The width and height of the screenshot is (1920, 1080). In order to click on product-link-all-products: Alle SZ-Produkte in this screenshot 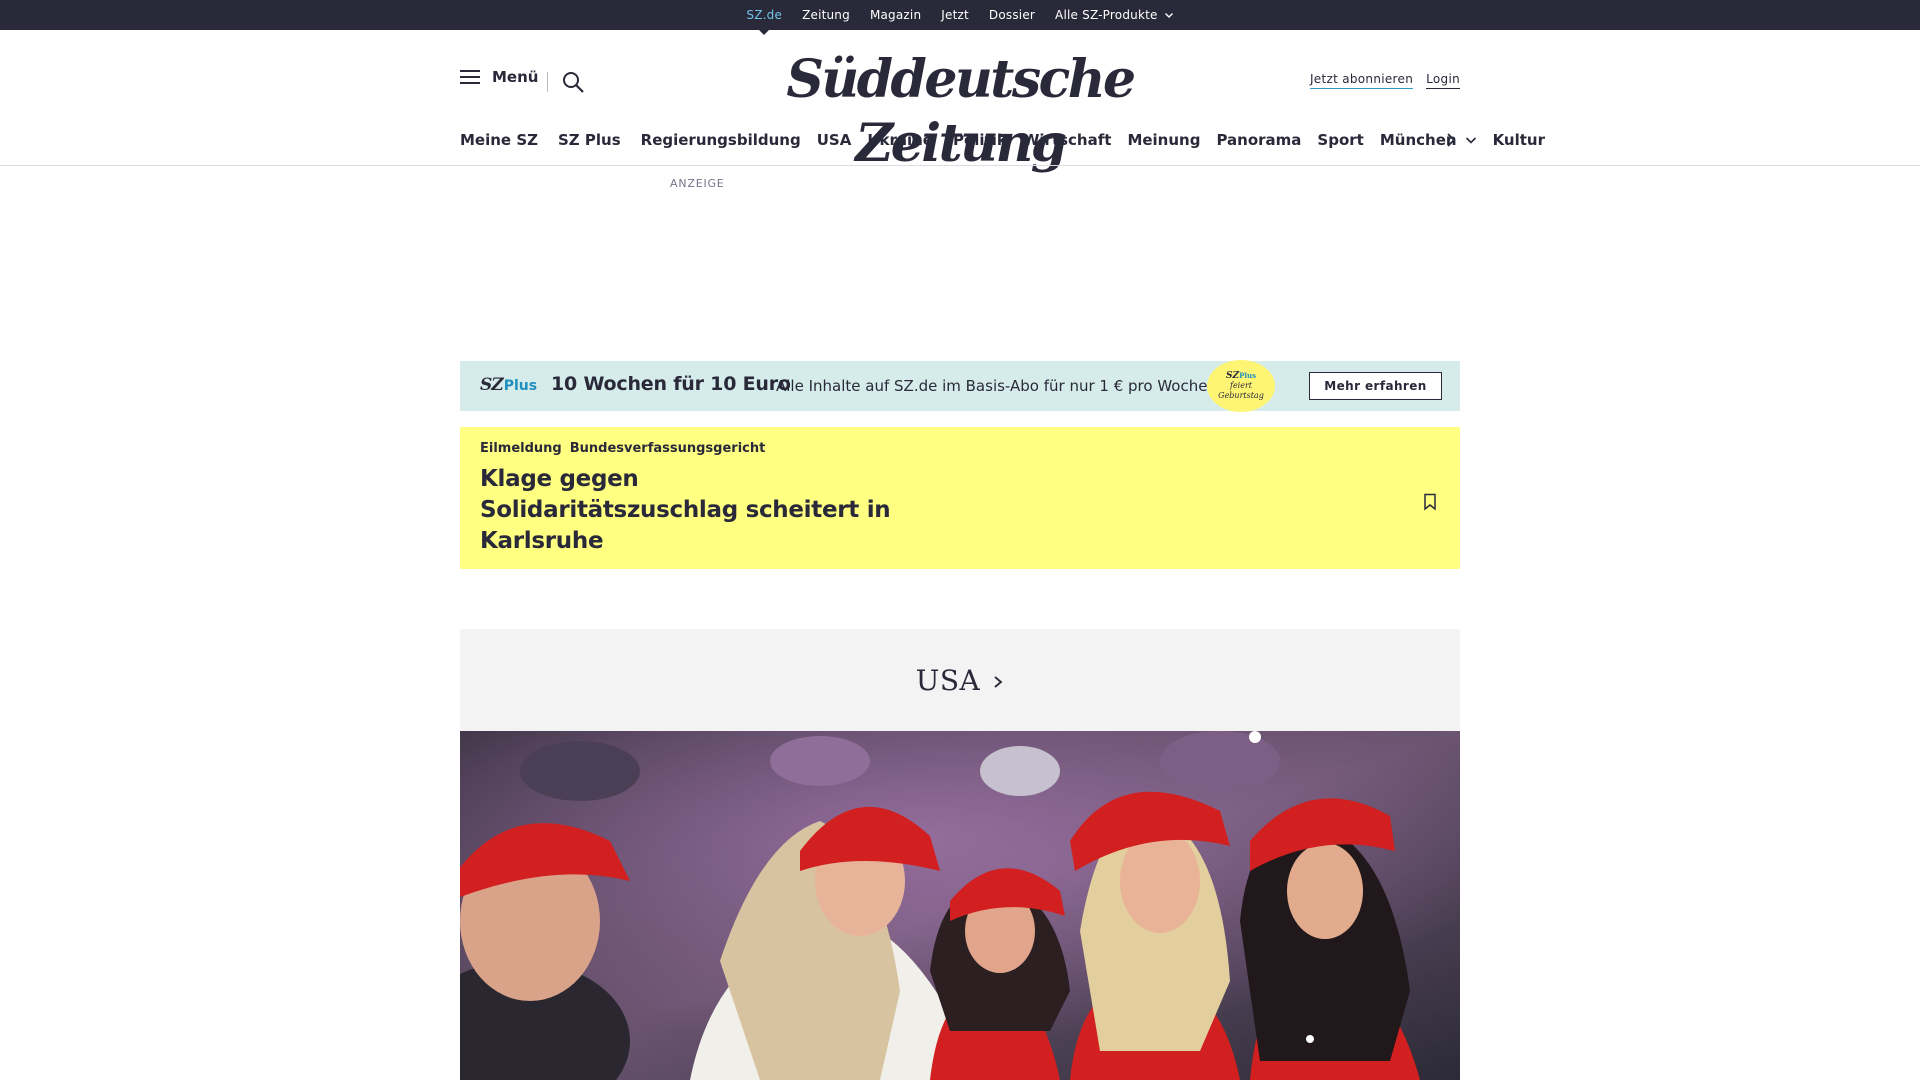, I will do `click(1114, 15)`.